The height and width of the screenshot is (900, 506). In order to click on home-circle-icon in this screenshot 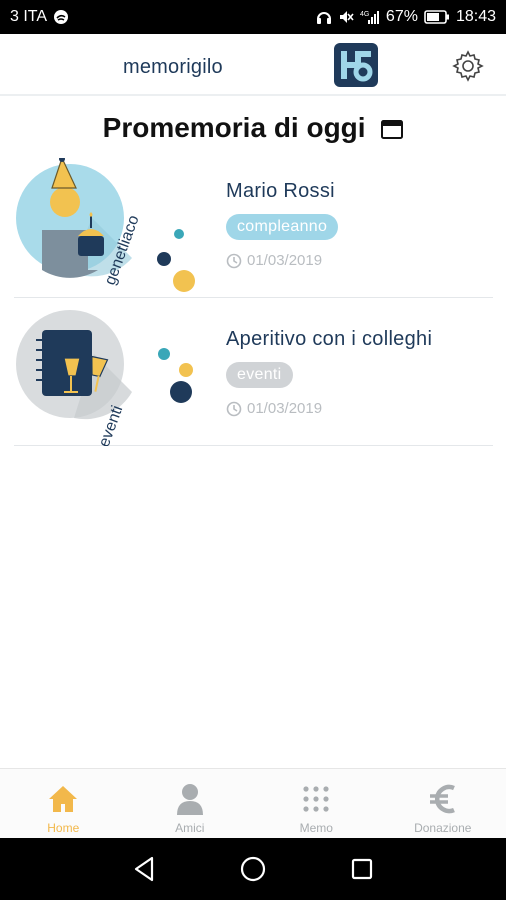, I will do `click(253, 869)`.